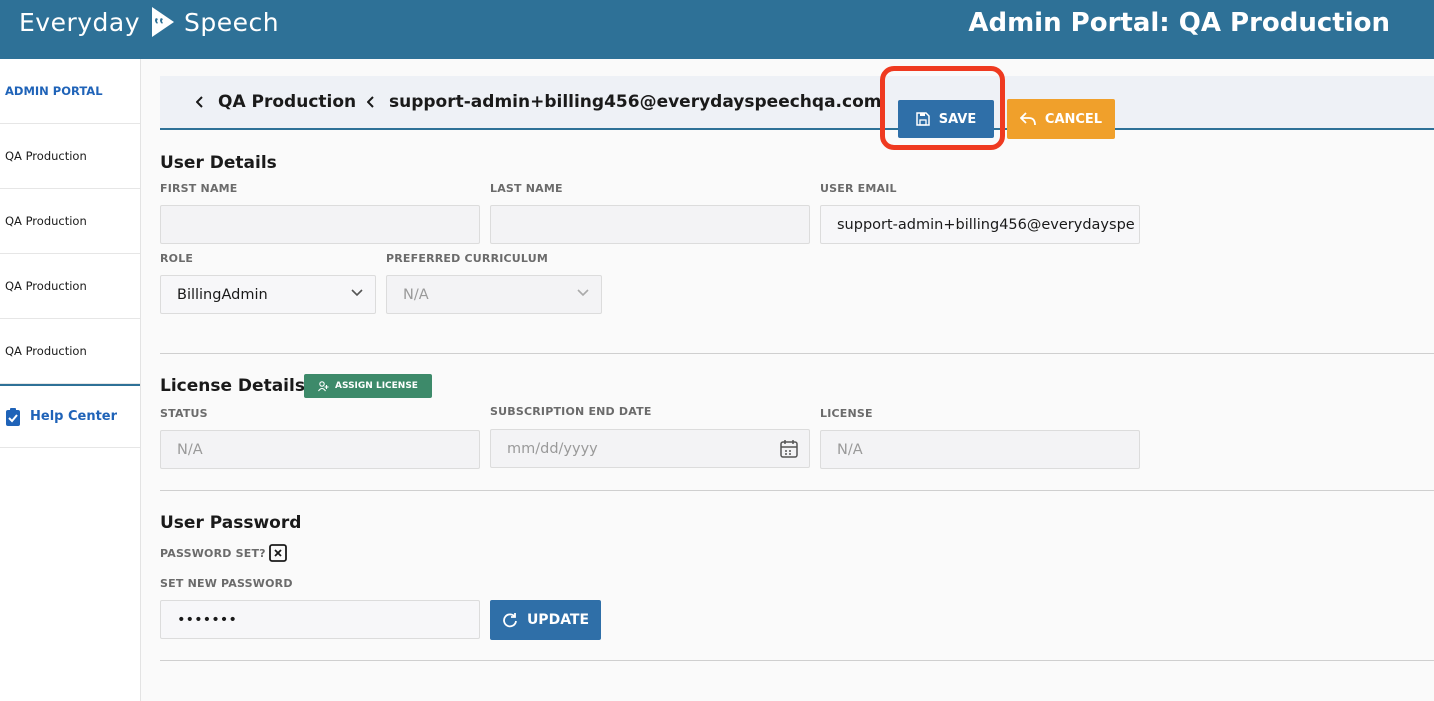  What do you see at coordinates (222, 294) in the screenshot?
I see `role-select-value: BillingAdmin` at bounding box center [222, 294].